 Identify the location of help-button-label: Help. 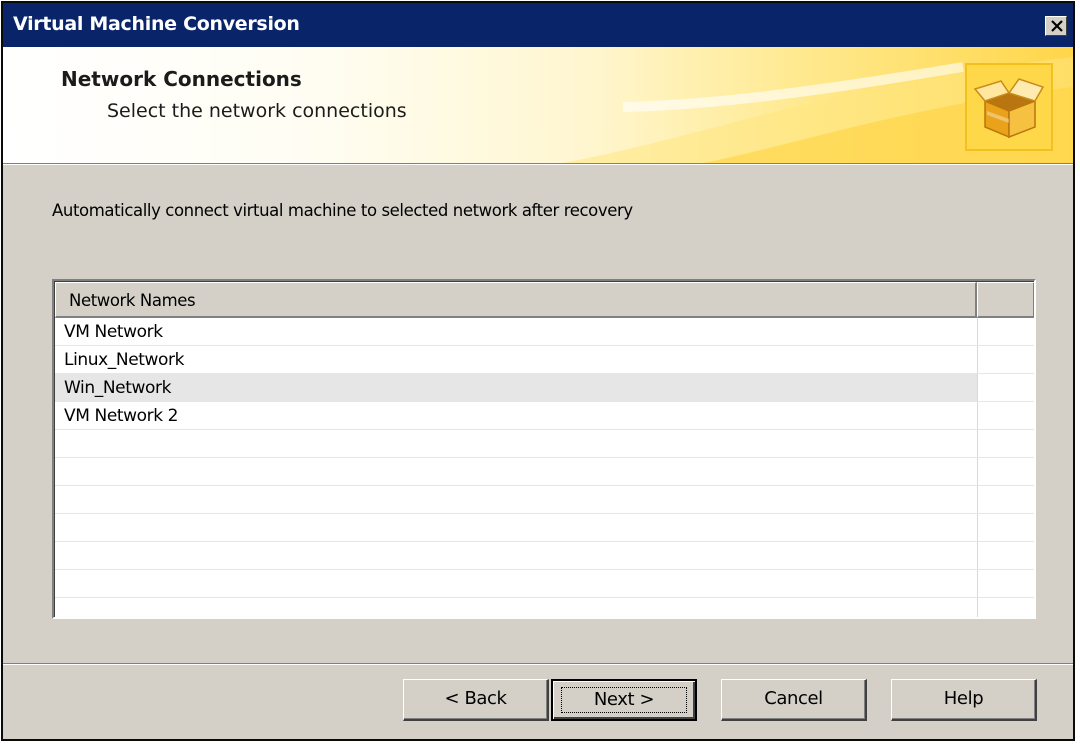
(963, 698).